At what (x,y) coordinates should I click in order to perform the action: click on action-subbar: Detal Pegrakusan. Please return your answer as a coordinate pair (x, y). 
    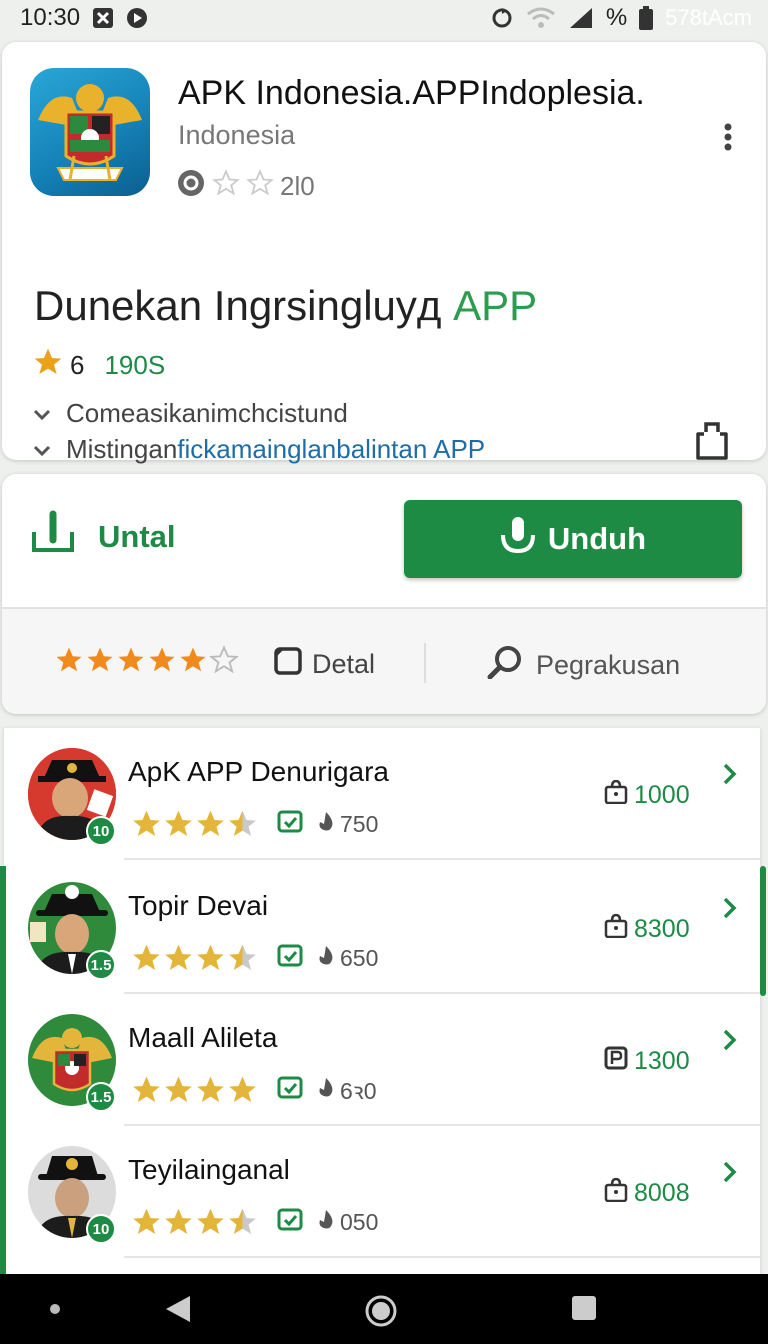
    Looking at the image, I should click on (384, 661).